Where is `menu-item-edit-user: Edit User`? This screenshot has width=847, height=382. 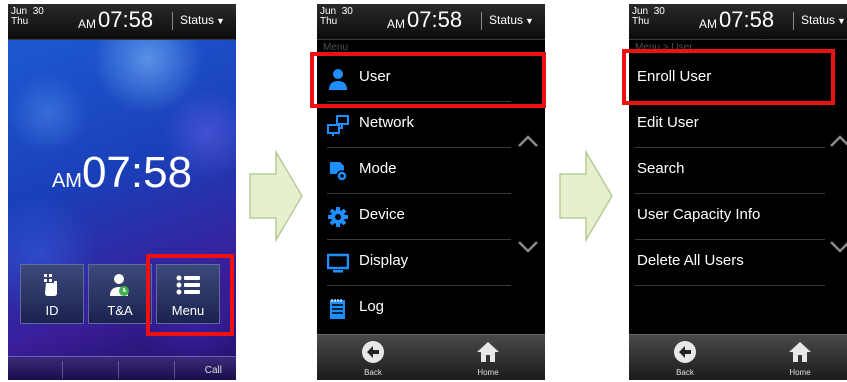
menu-item-edit-user: Edit User is located at coordinates (738, 125).